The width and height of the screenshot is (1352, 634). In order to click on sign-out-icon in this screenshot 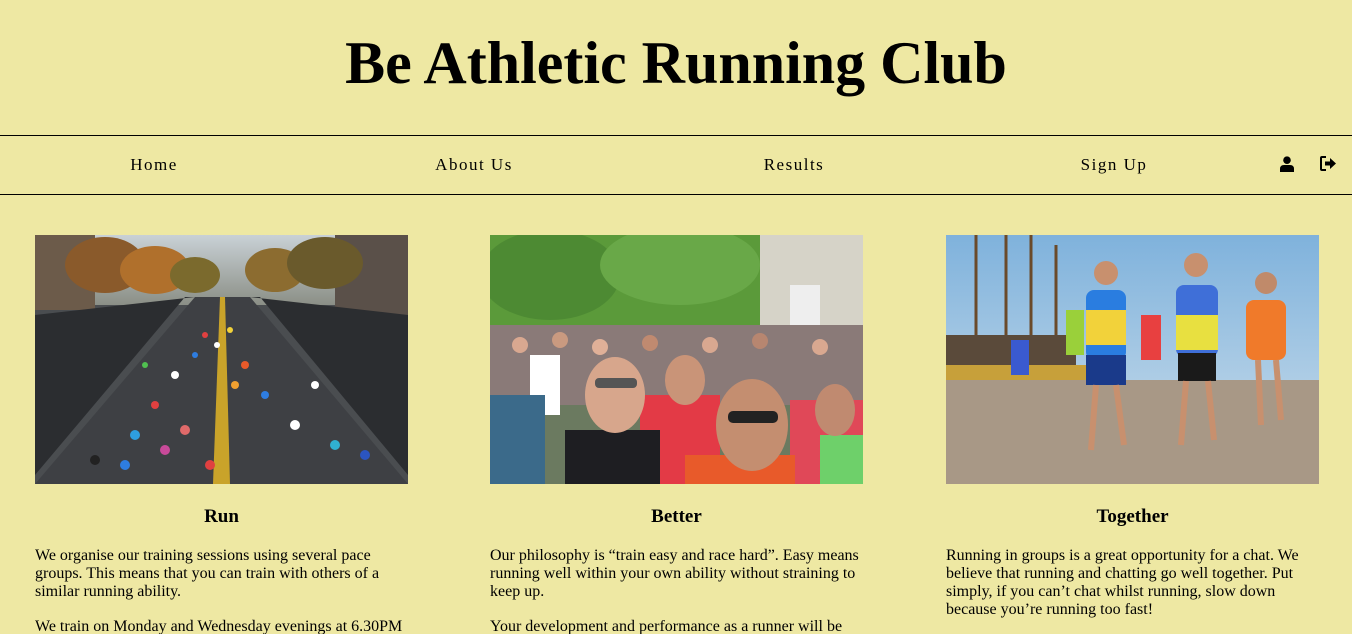, I will do `click(1328, 164)`.